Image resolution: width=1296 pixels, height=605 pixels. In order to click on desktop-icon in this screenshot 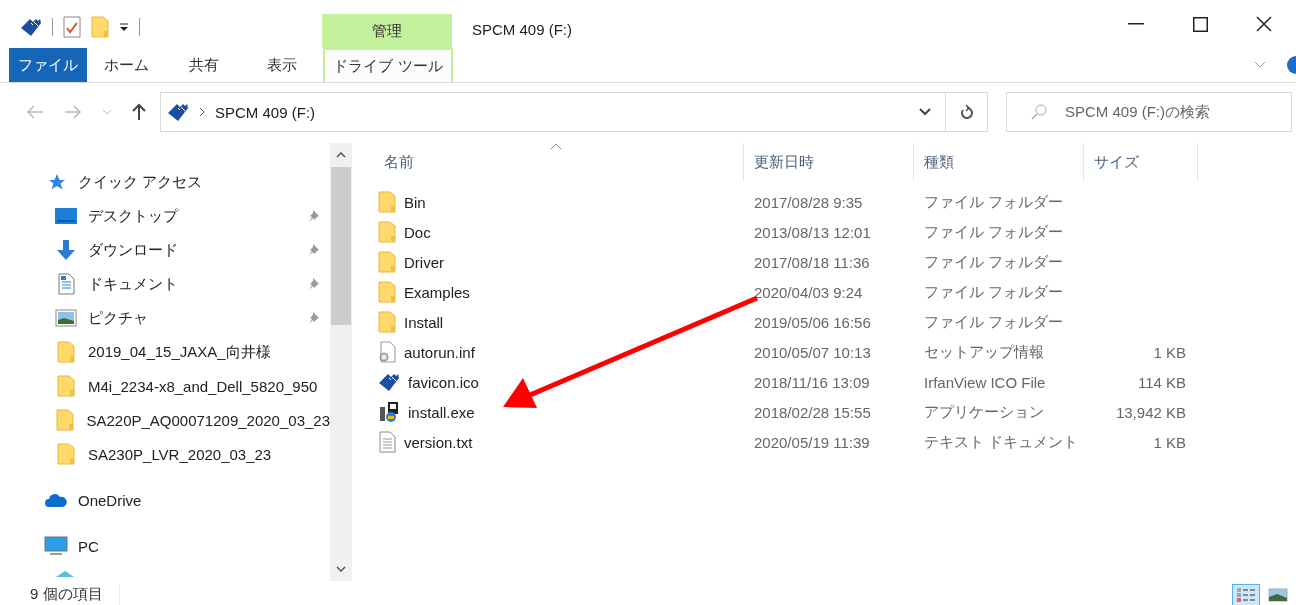, I will do `click(66, 216)`.